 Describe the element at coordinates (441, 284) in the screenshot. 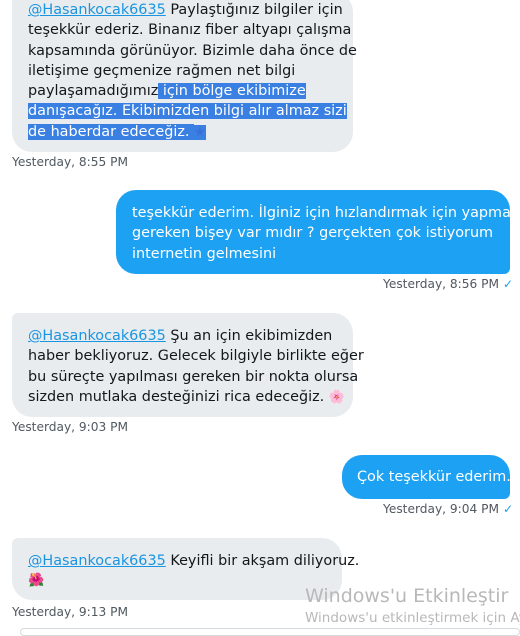

I see `timestamp-text: Yesterday, 8:56 PM` at that location.